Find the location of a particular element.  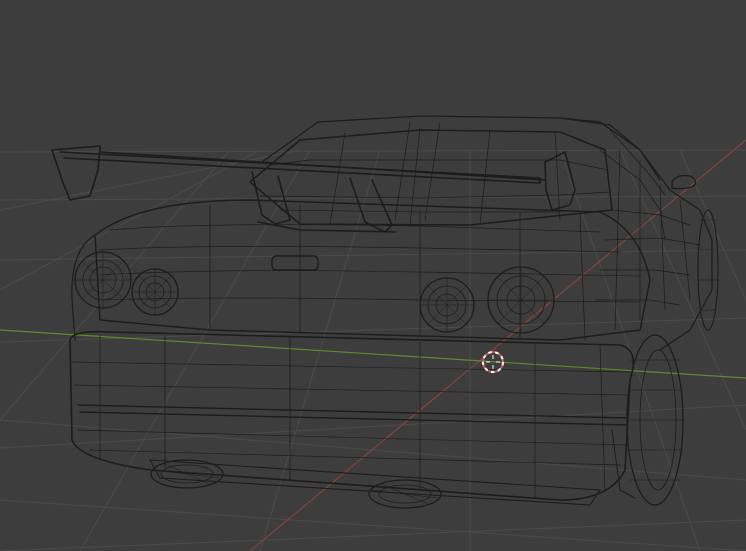

c-pillar-right is located at coordinates (636, 234).